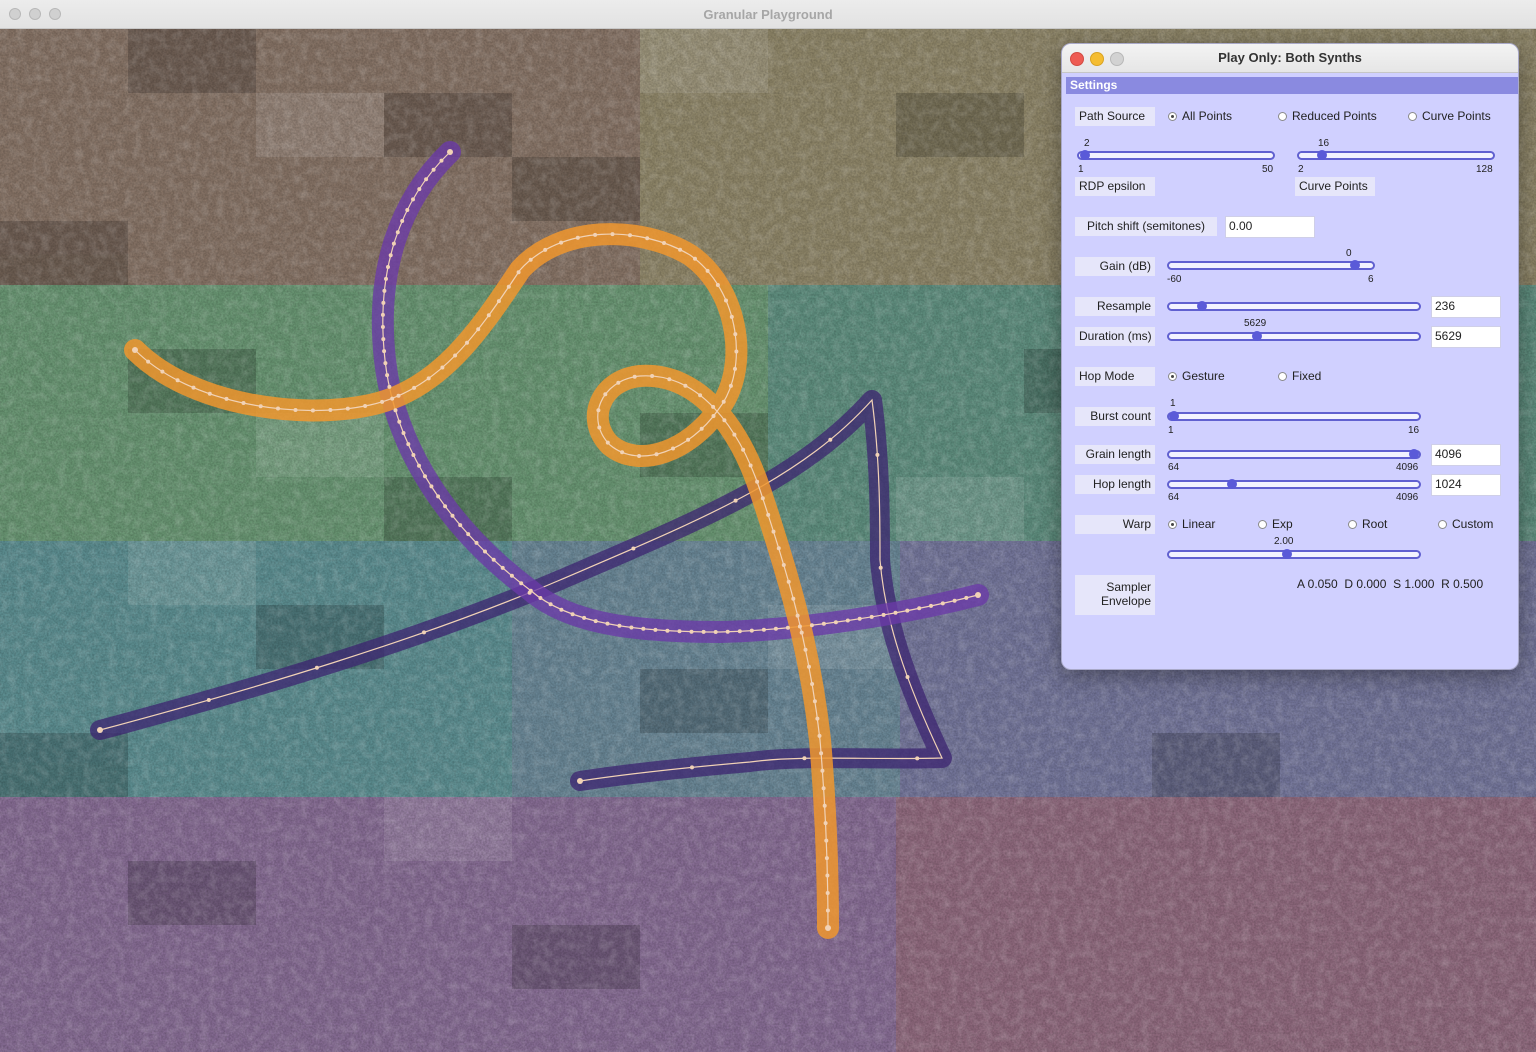  What do you see at coordinates (1335, 186) in the screenshot?
I see `curve-points-label: Curve Points` at bounding box center [1335, 186].